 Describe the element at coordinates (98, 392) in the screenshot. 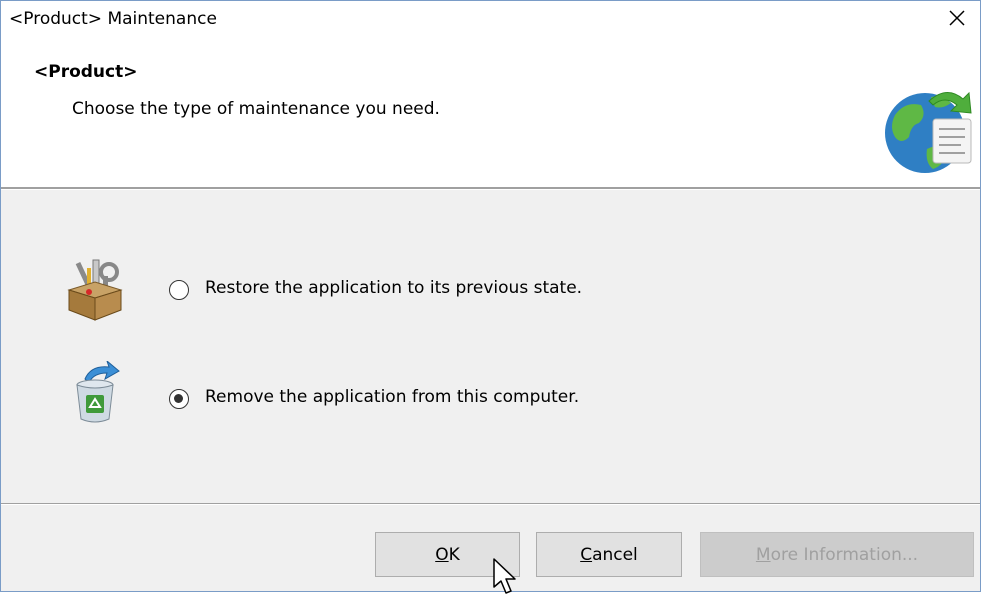

I see `recycle-bin-icon` at that location.